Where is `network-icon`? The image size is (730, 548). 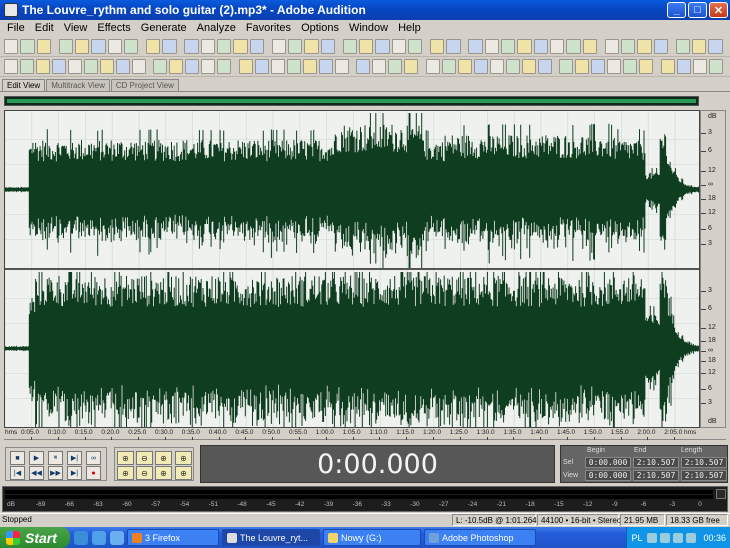 network-icon is located at coordinates (652, 537).